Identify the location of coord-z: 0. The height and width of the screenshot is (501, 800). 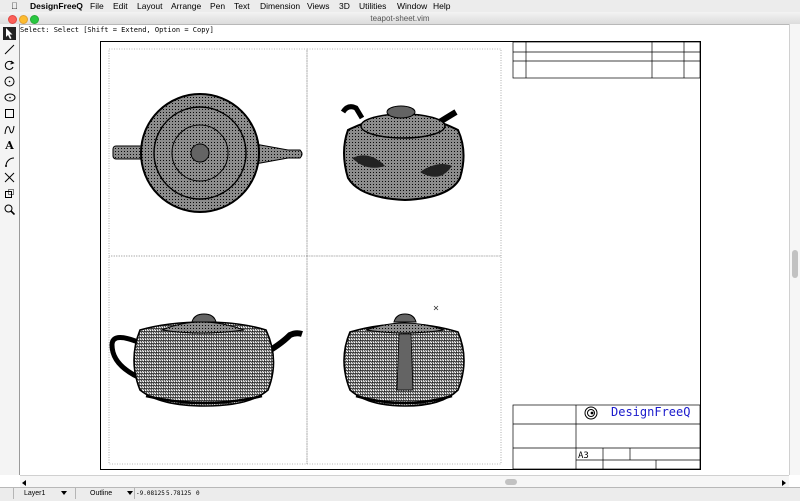
(198, 493).